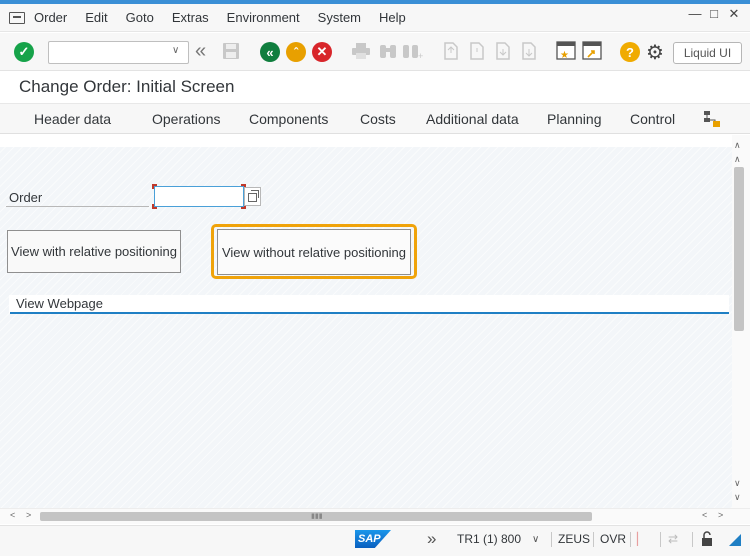 The height and width of the screenshot is (556, 750). Describe the element at coordinates (369, 313) in the screenshot. I see `webpage-title-underline` at that location.